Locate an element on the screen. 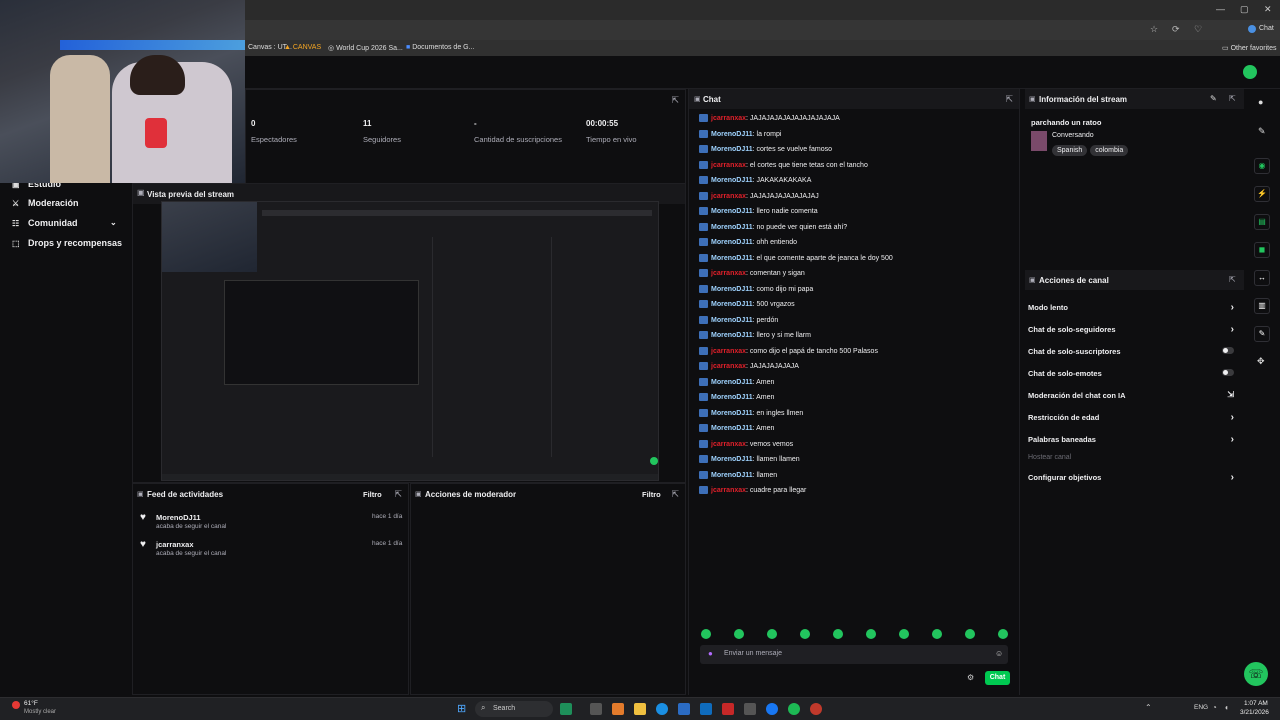  activity-user: jcarranxax is located at coordinates (175, 544).